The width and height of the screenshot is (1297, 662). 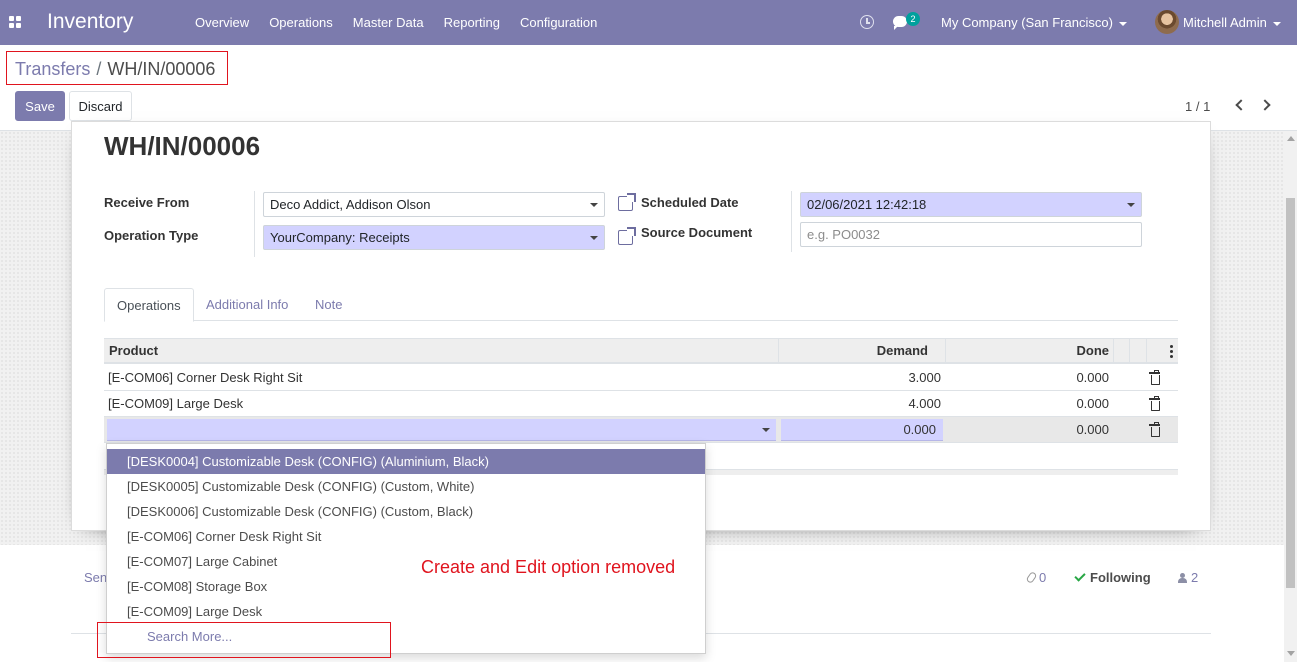 What do you see at coordinates (1225, 22) in the screenshot?
I see `user-name: Mitchell Admin` at bounding box center [1225, 22].